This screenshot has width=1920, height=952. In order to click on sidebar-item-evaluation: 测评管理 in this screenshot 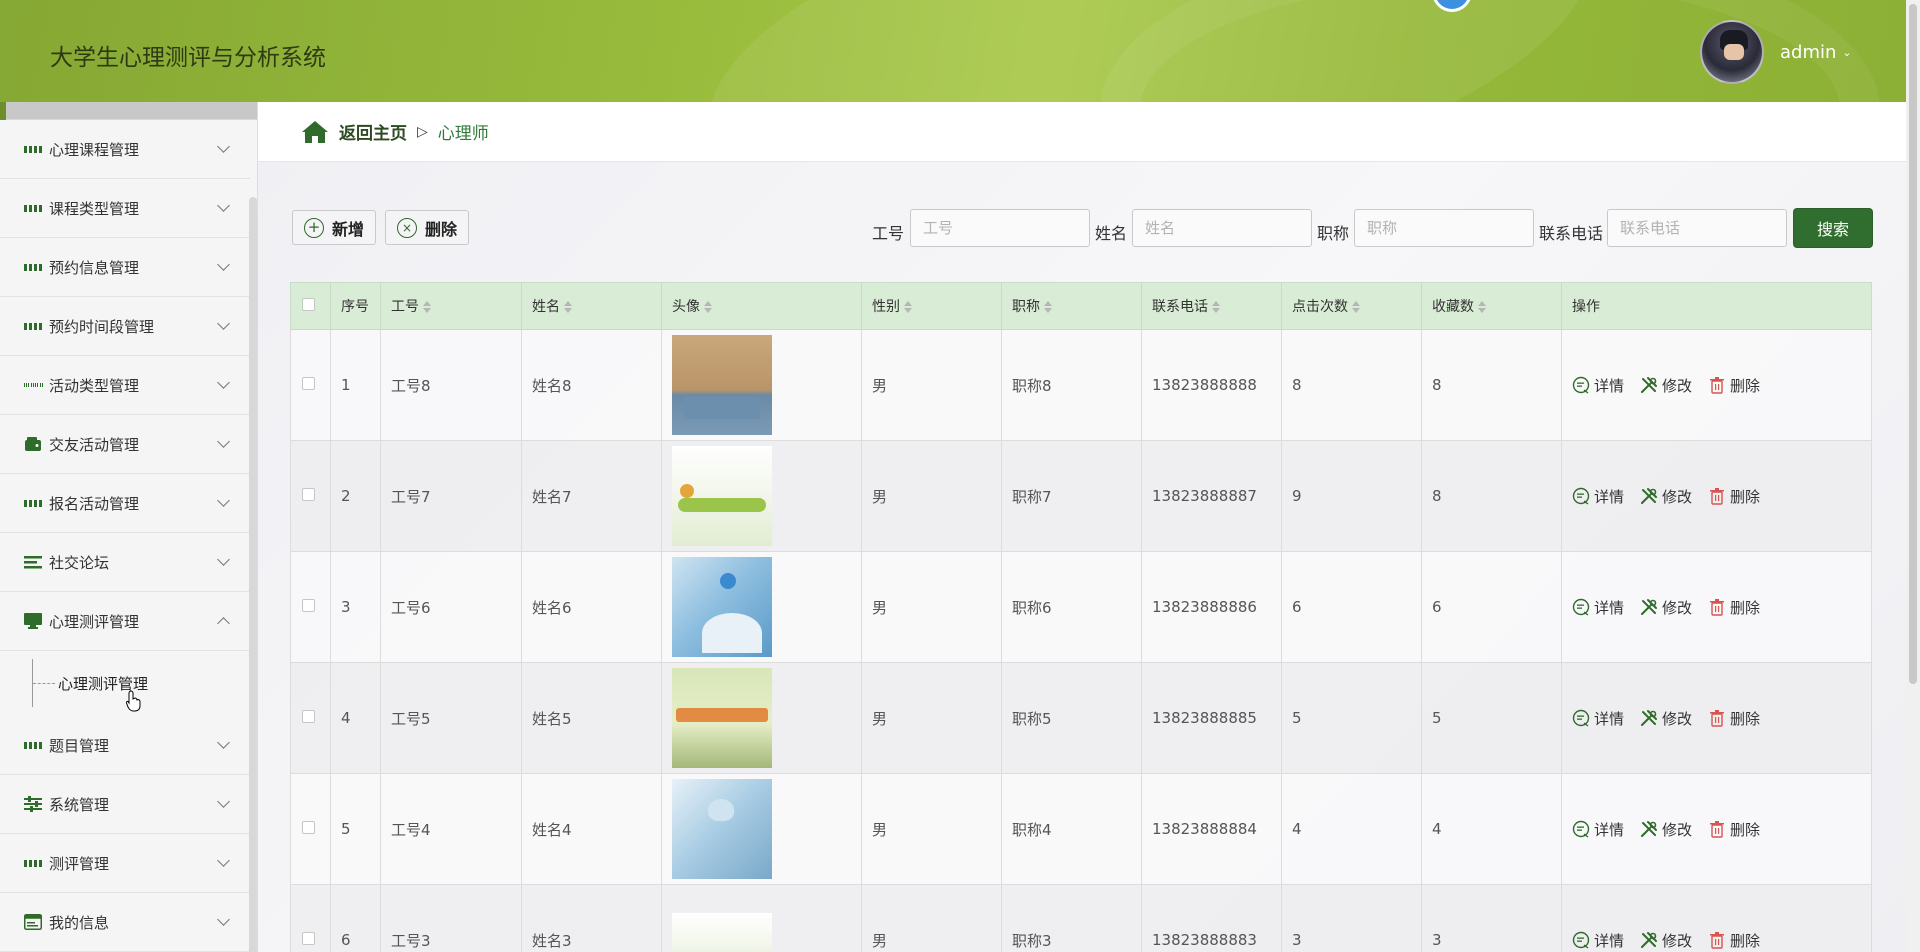, I will do `click(125, 863)`.